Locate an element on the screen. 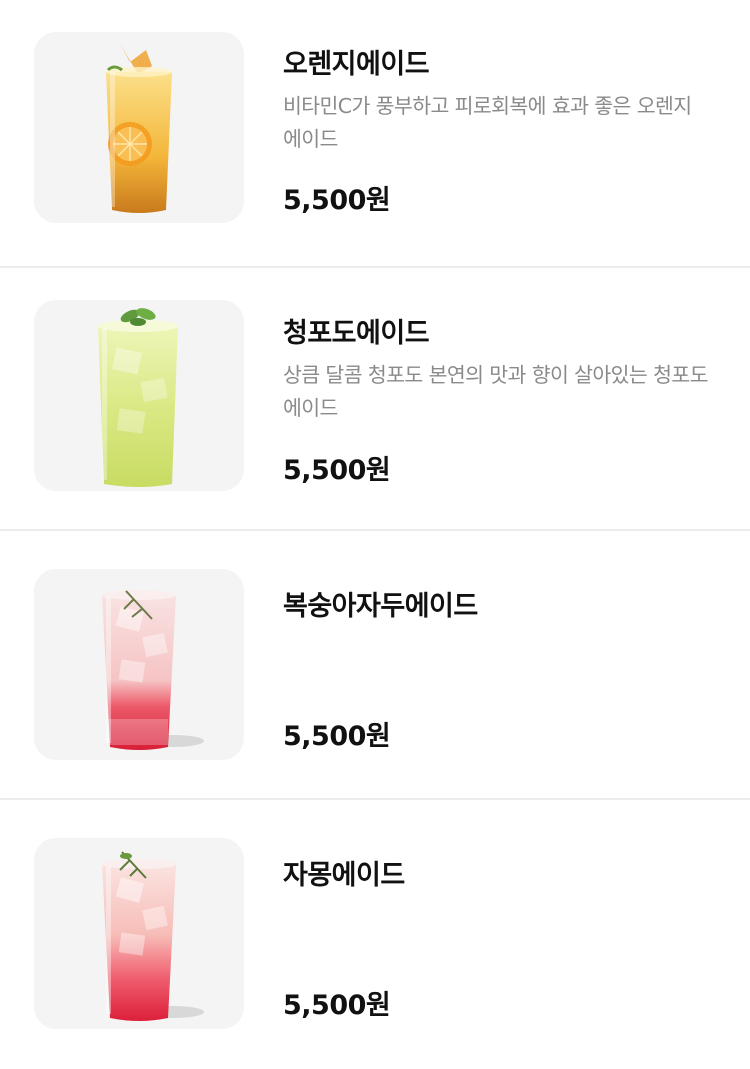 This screenshot has height=1069, width=750. item-description: 비타민C가 풍부하고 피로회복에 효과 좋은 오렌지 에이드 is located at coordinates (487, 122).